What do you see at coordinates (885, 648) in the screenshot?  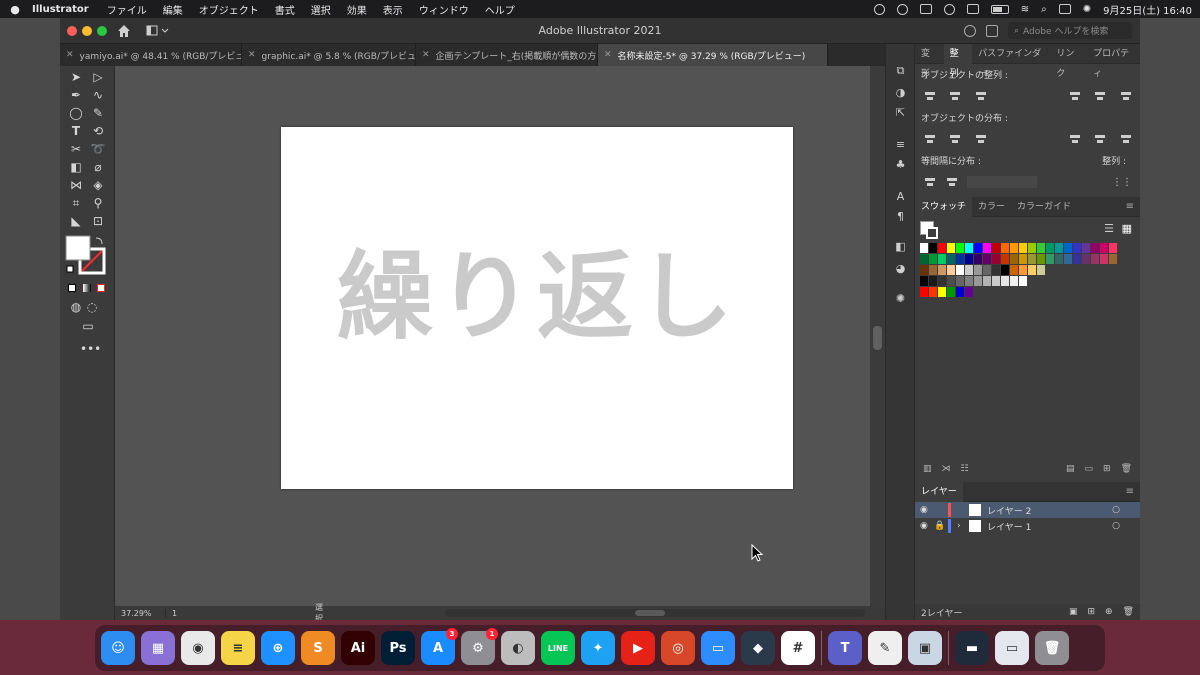 I see `dock-app-textedit: ✎` at bounding box center [885, 648].